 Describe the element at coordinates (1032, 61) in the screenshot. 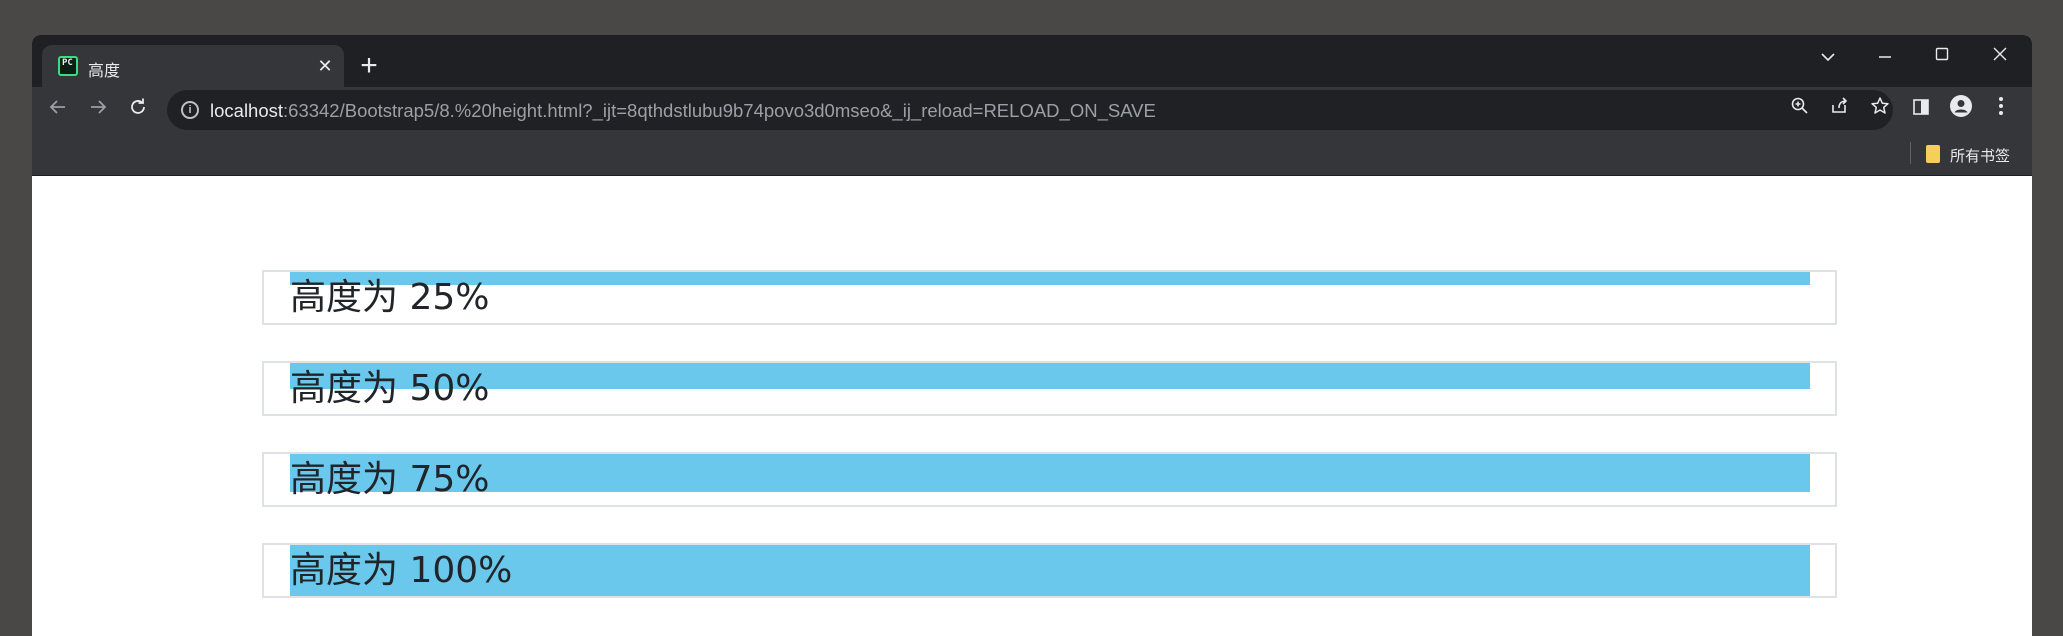

I see `tab-strip: PC 高度 ✕ +` at that location.